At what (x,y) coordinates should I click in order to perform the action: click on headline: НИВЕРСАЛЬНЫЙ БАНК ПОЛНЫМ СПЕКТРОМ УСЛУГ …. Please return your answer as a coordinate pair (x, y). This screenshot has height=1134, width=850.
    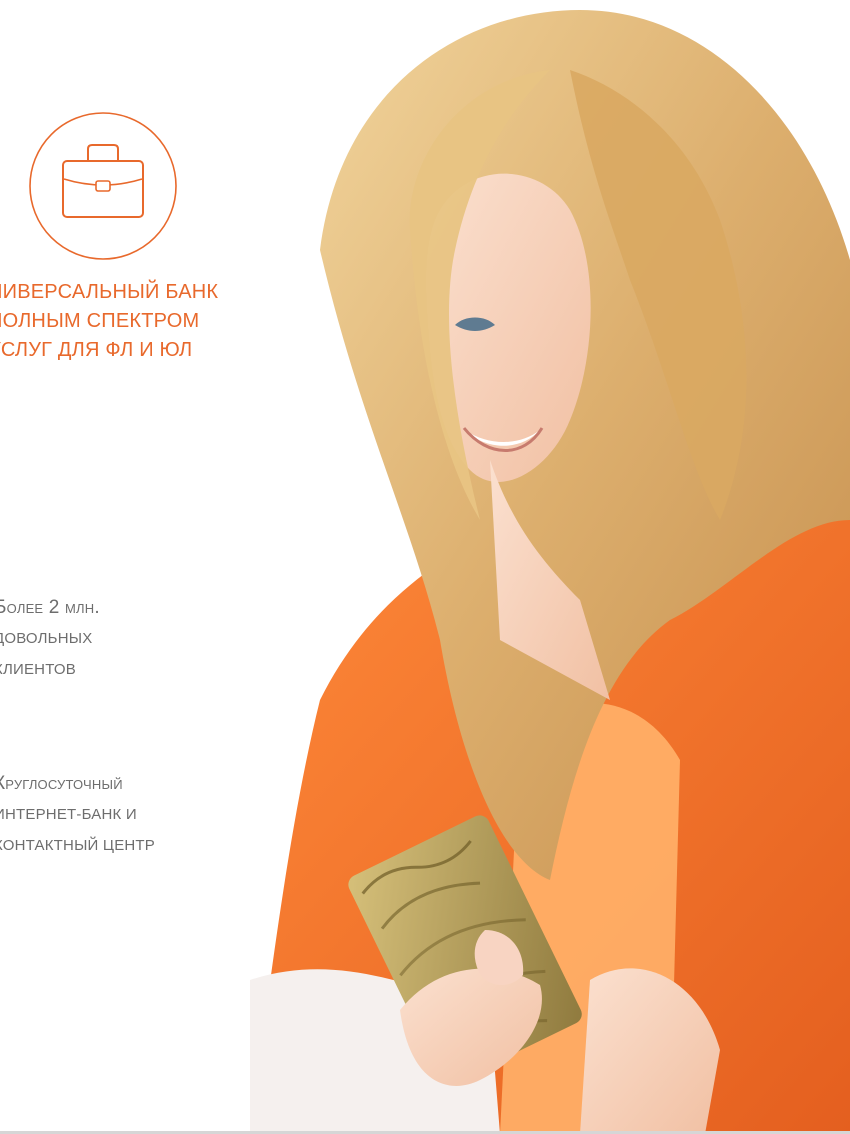
    Looking at the image, I should click on (144, 321).